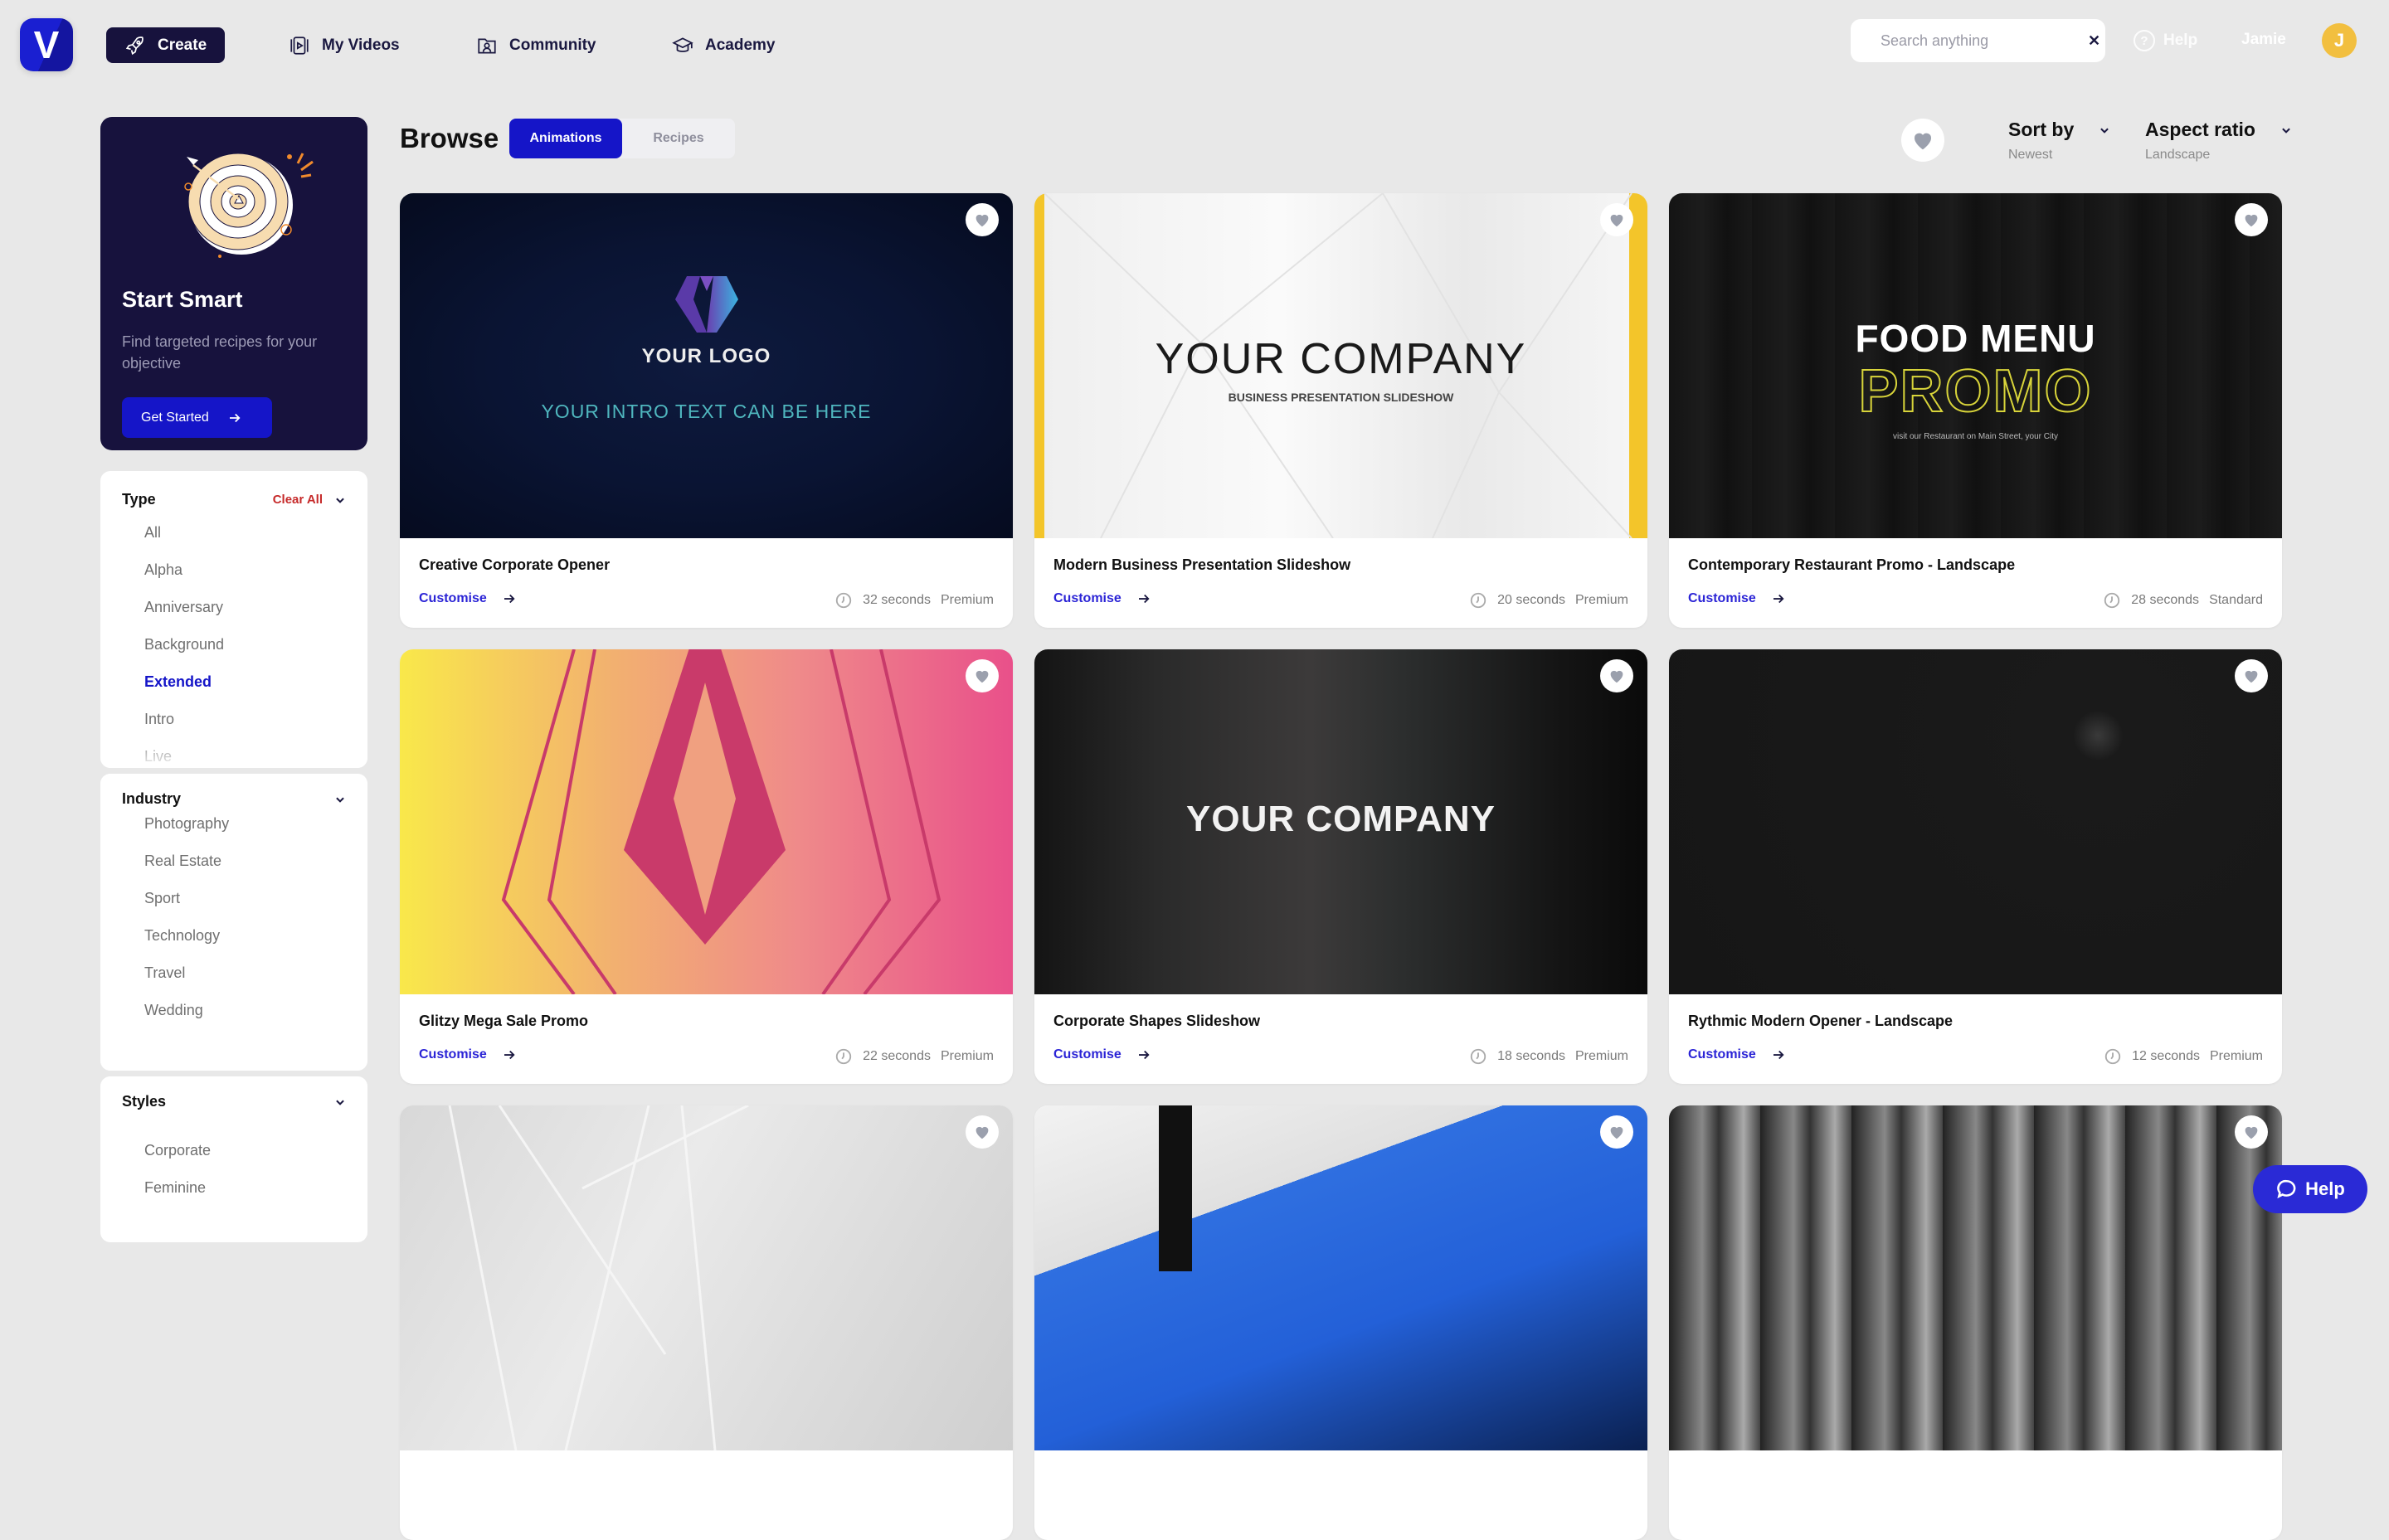 This screenshot has height=1540, width=2389. I want to click on user-name: Jamie, so click(2263, 40).